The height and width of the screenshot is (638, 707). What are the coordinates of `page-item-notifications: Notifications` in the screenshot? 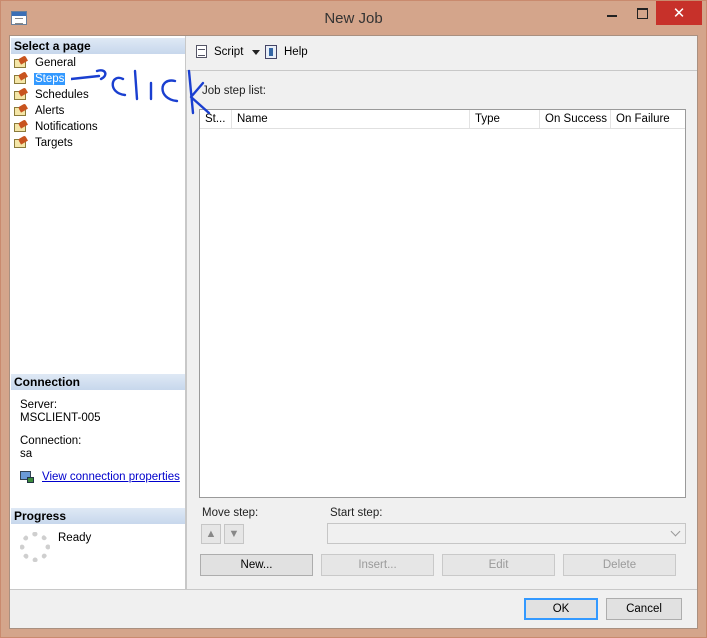 It's located at (56, 126).